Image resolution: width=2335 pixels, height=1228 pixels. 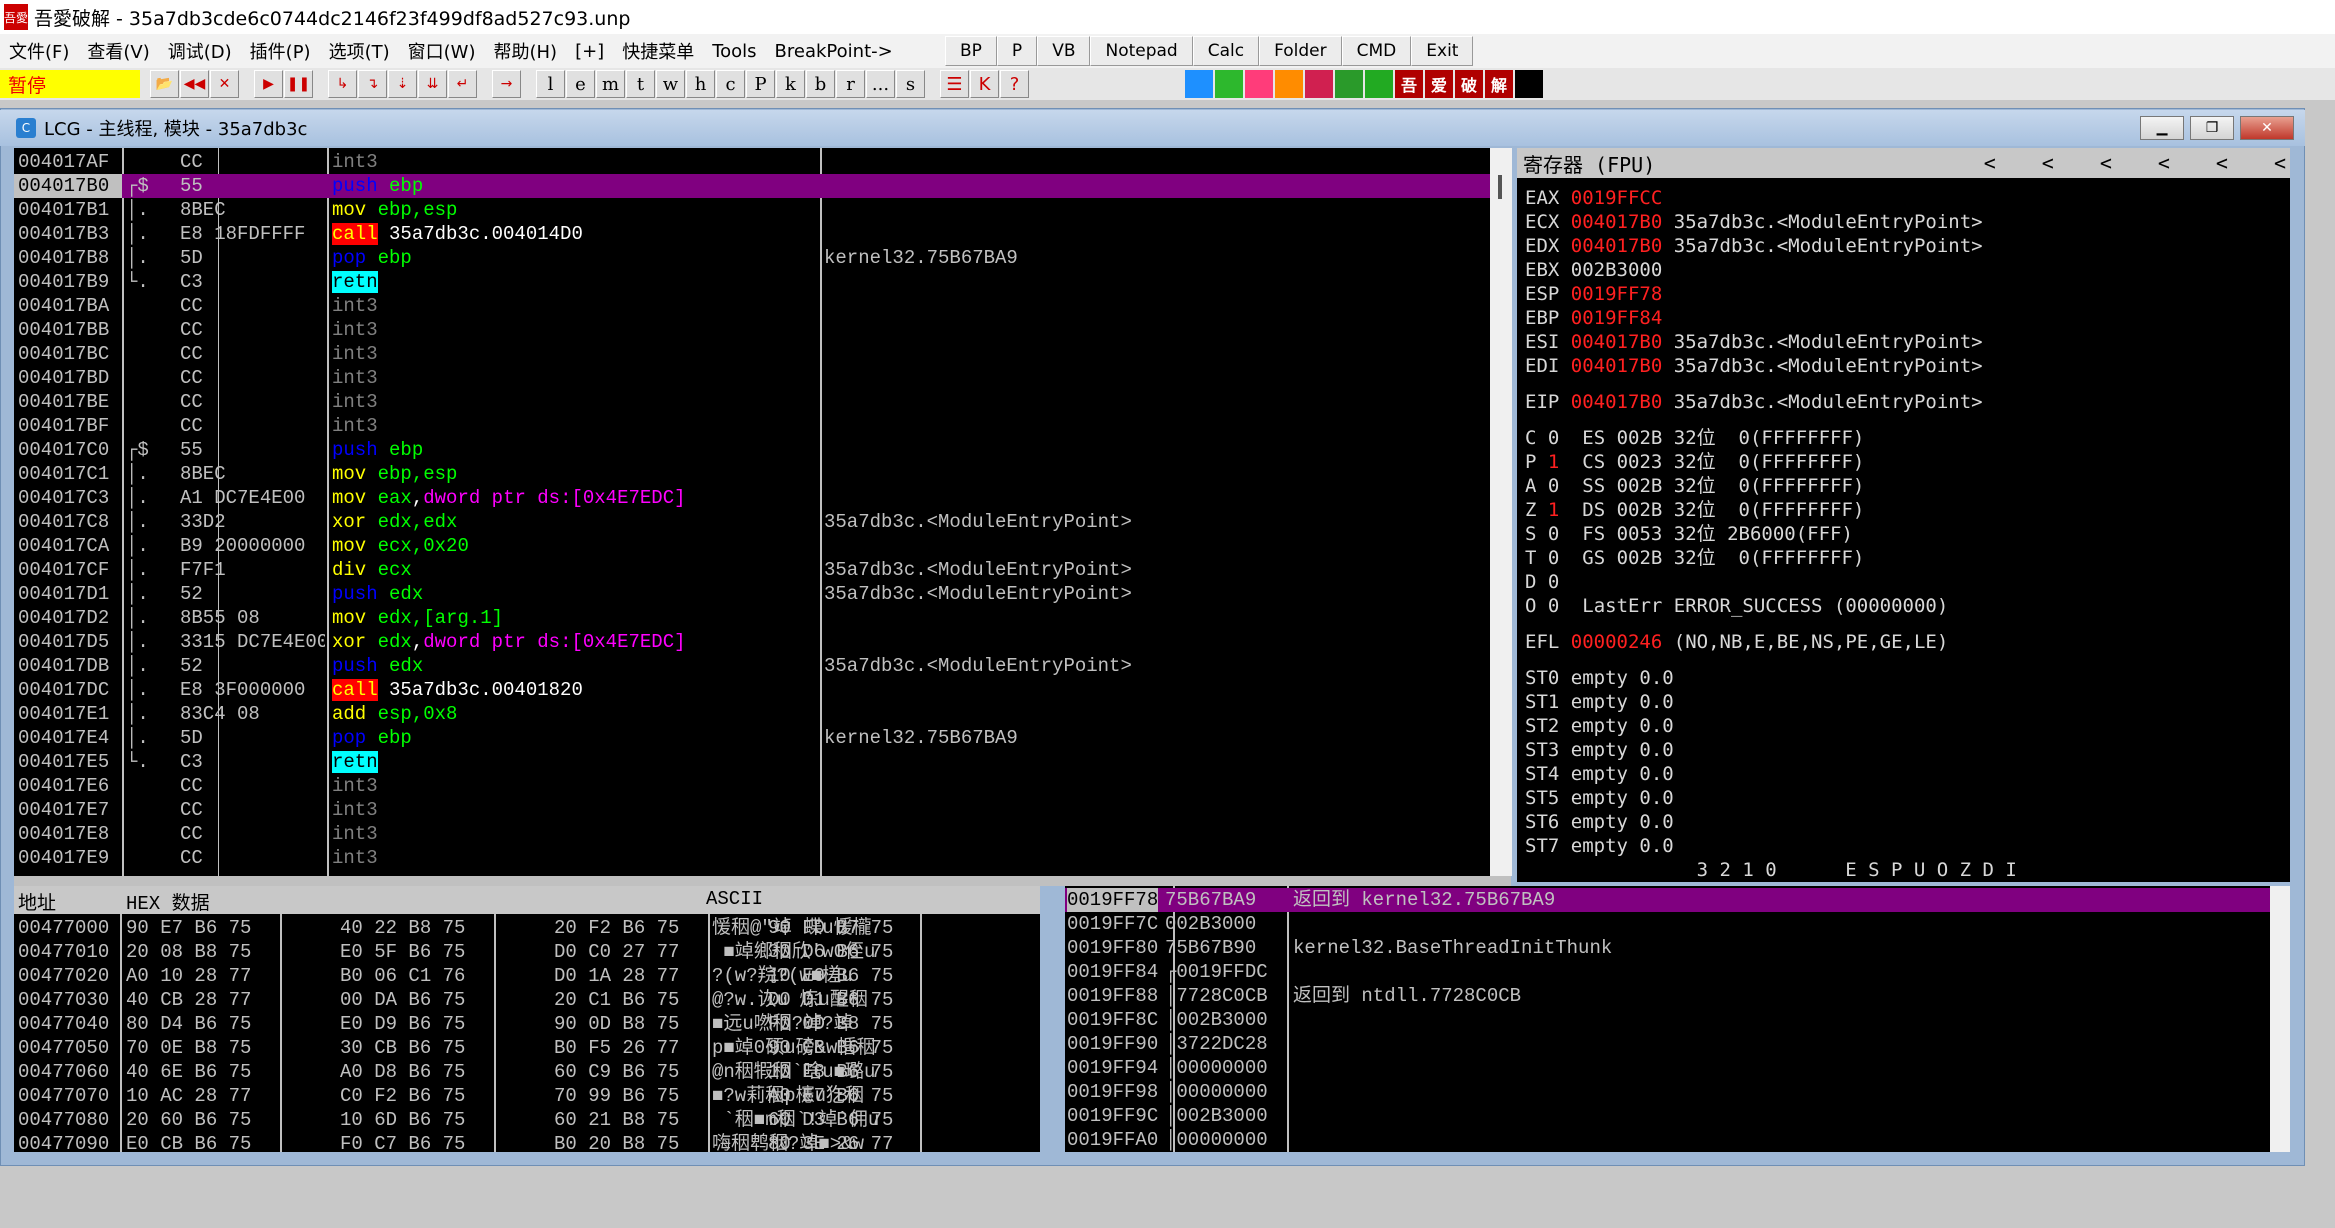 What do you see at coordinates (984, 84) in the screenshot?
I see `k-icon: K` at bounding box center [984, 84].